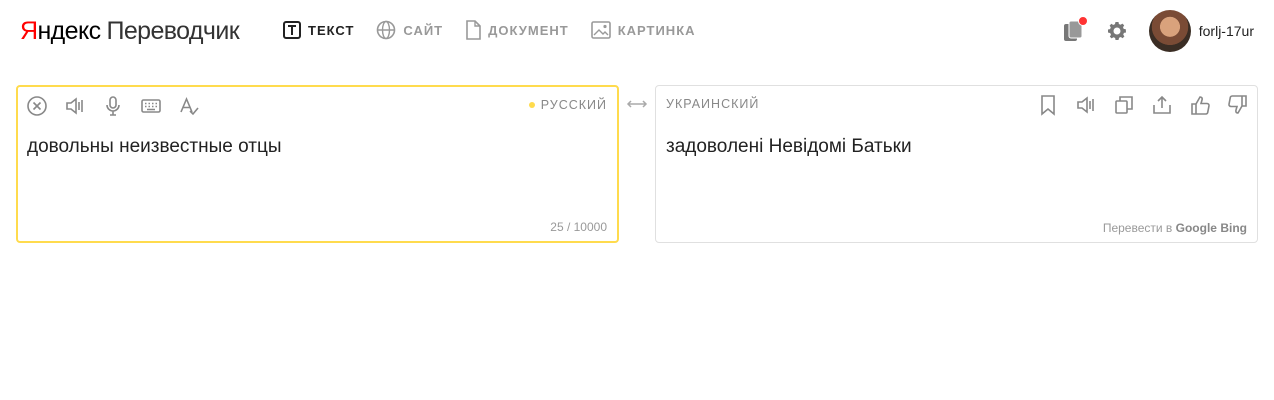 This screenshot has height=400, width=1274. I want to click on swap-languages-button, so click(637, 104).